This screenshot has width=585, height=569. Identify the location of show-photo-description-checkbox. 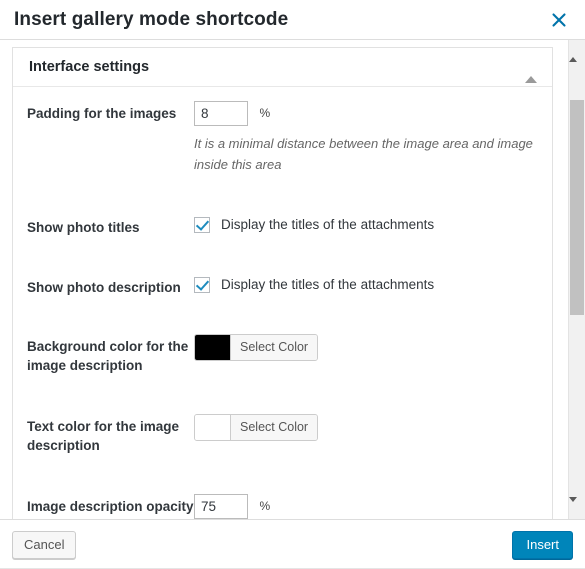
(202, 285).